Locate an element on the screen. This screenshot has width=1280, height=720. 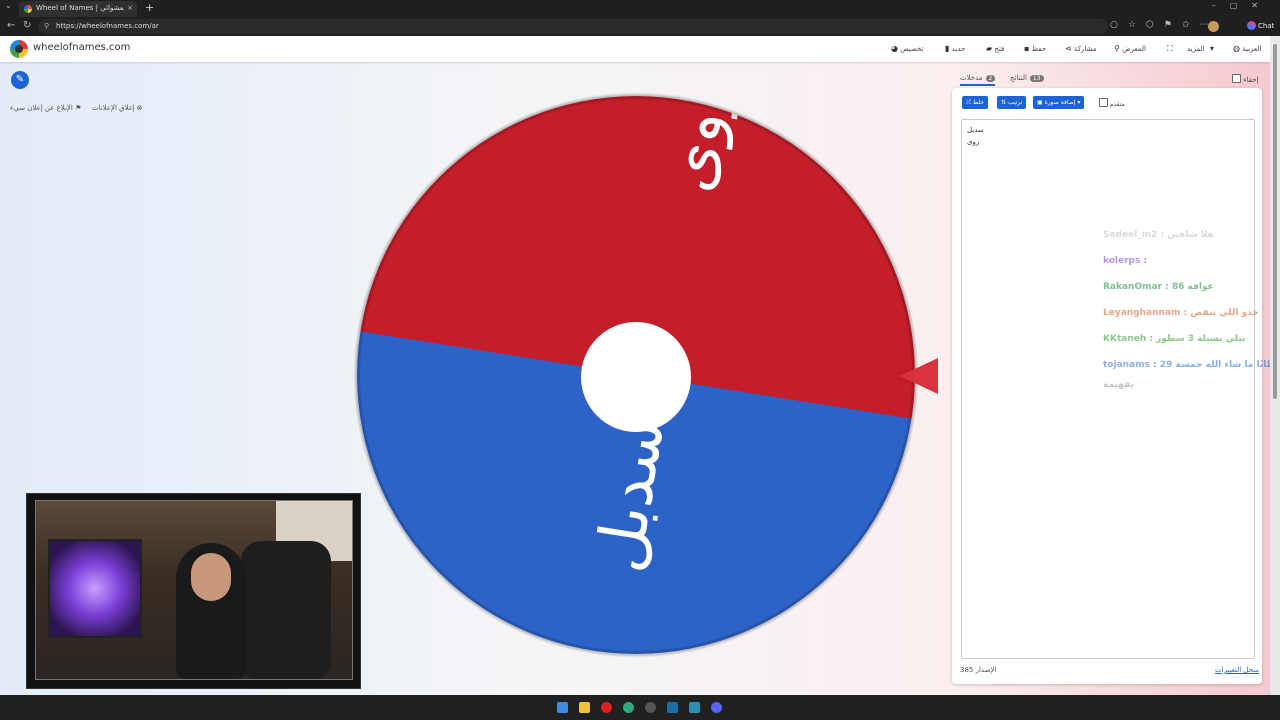
file-icon: ▮ is located at coordinates (947, 48).